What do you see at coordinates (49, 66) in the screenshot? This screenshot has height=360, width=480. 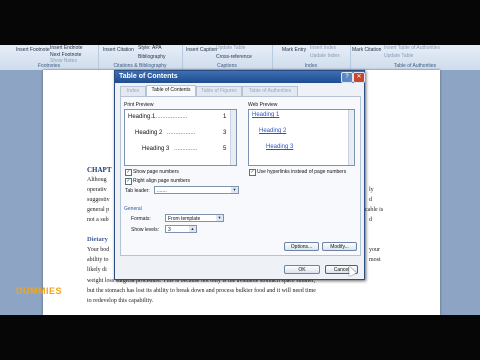 I see `footnotes-group-label: Footnotes` at bounding box center [49, 66].